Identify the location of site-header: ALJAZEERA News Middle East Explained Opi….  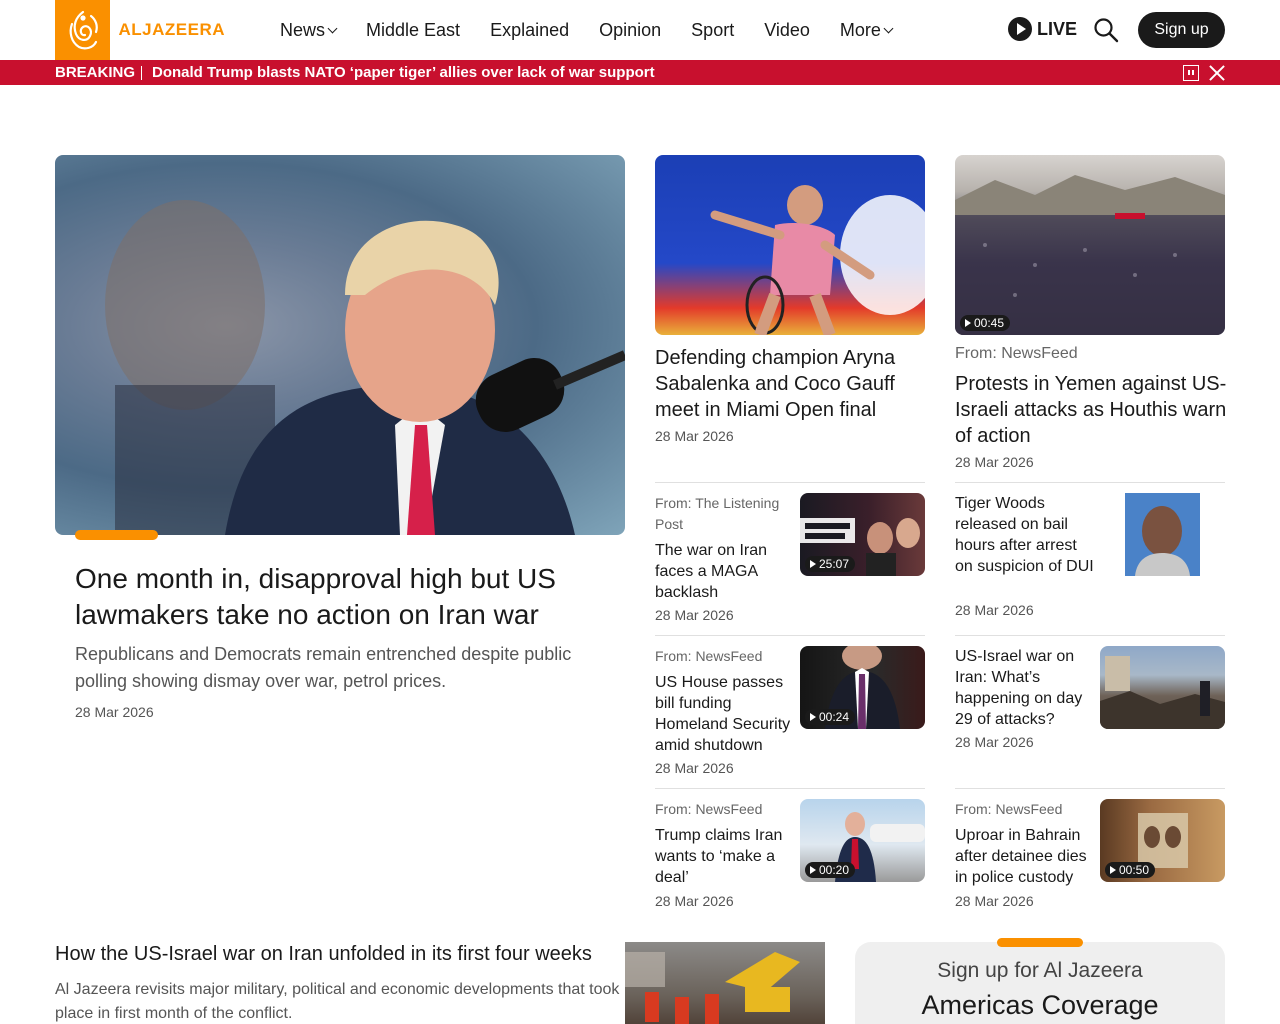
(640, 30).